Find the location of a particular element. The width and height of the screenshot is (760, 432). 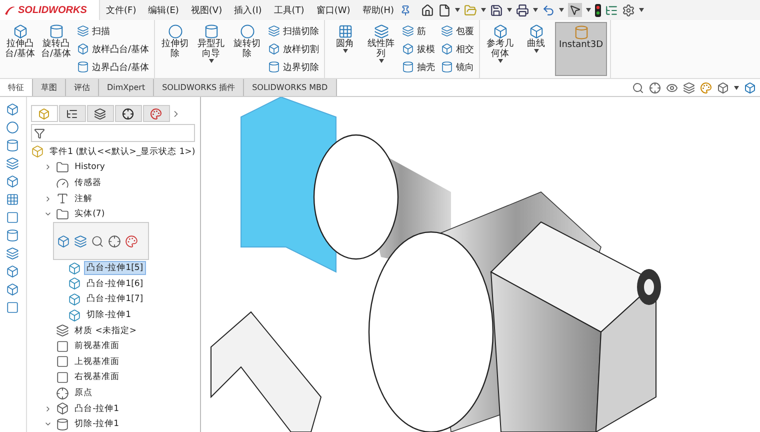

ribbon-button: 放样切割 is located at coordinates (294, 49).